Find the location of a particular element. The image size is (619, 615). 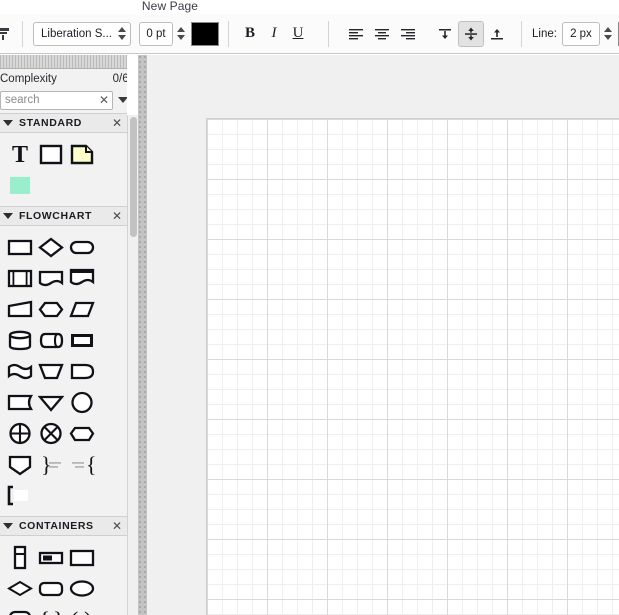

align-bottom-icon is located at coordinates (497, 33).